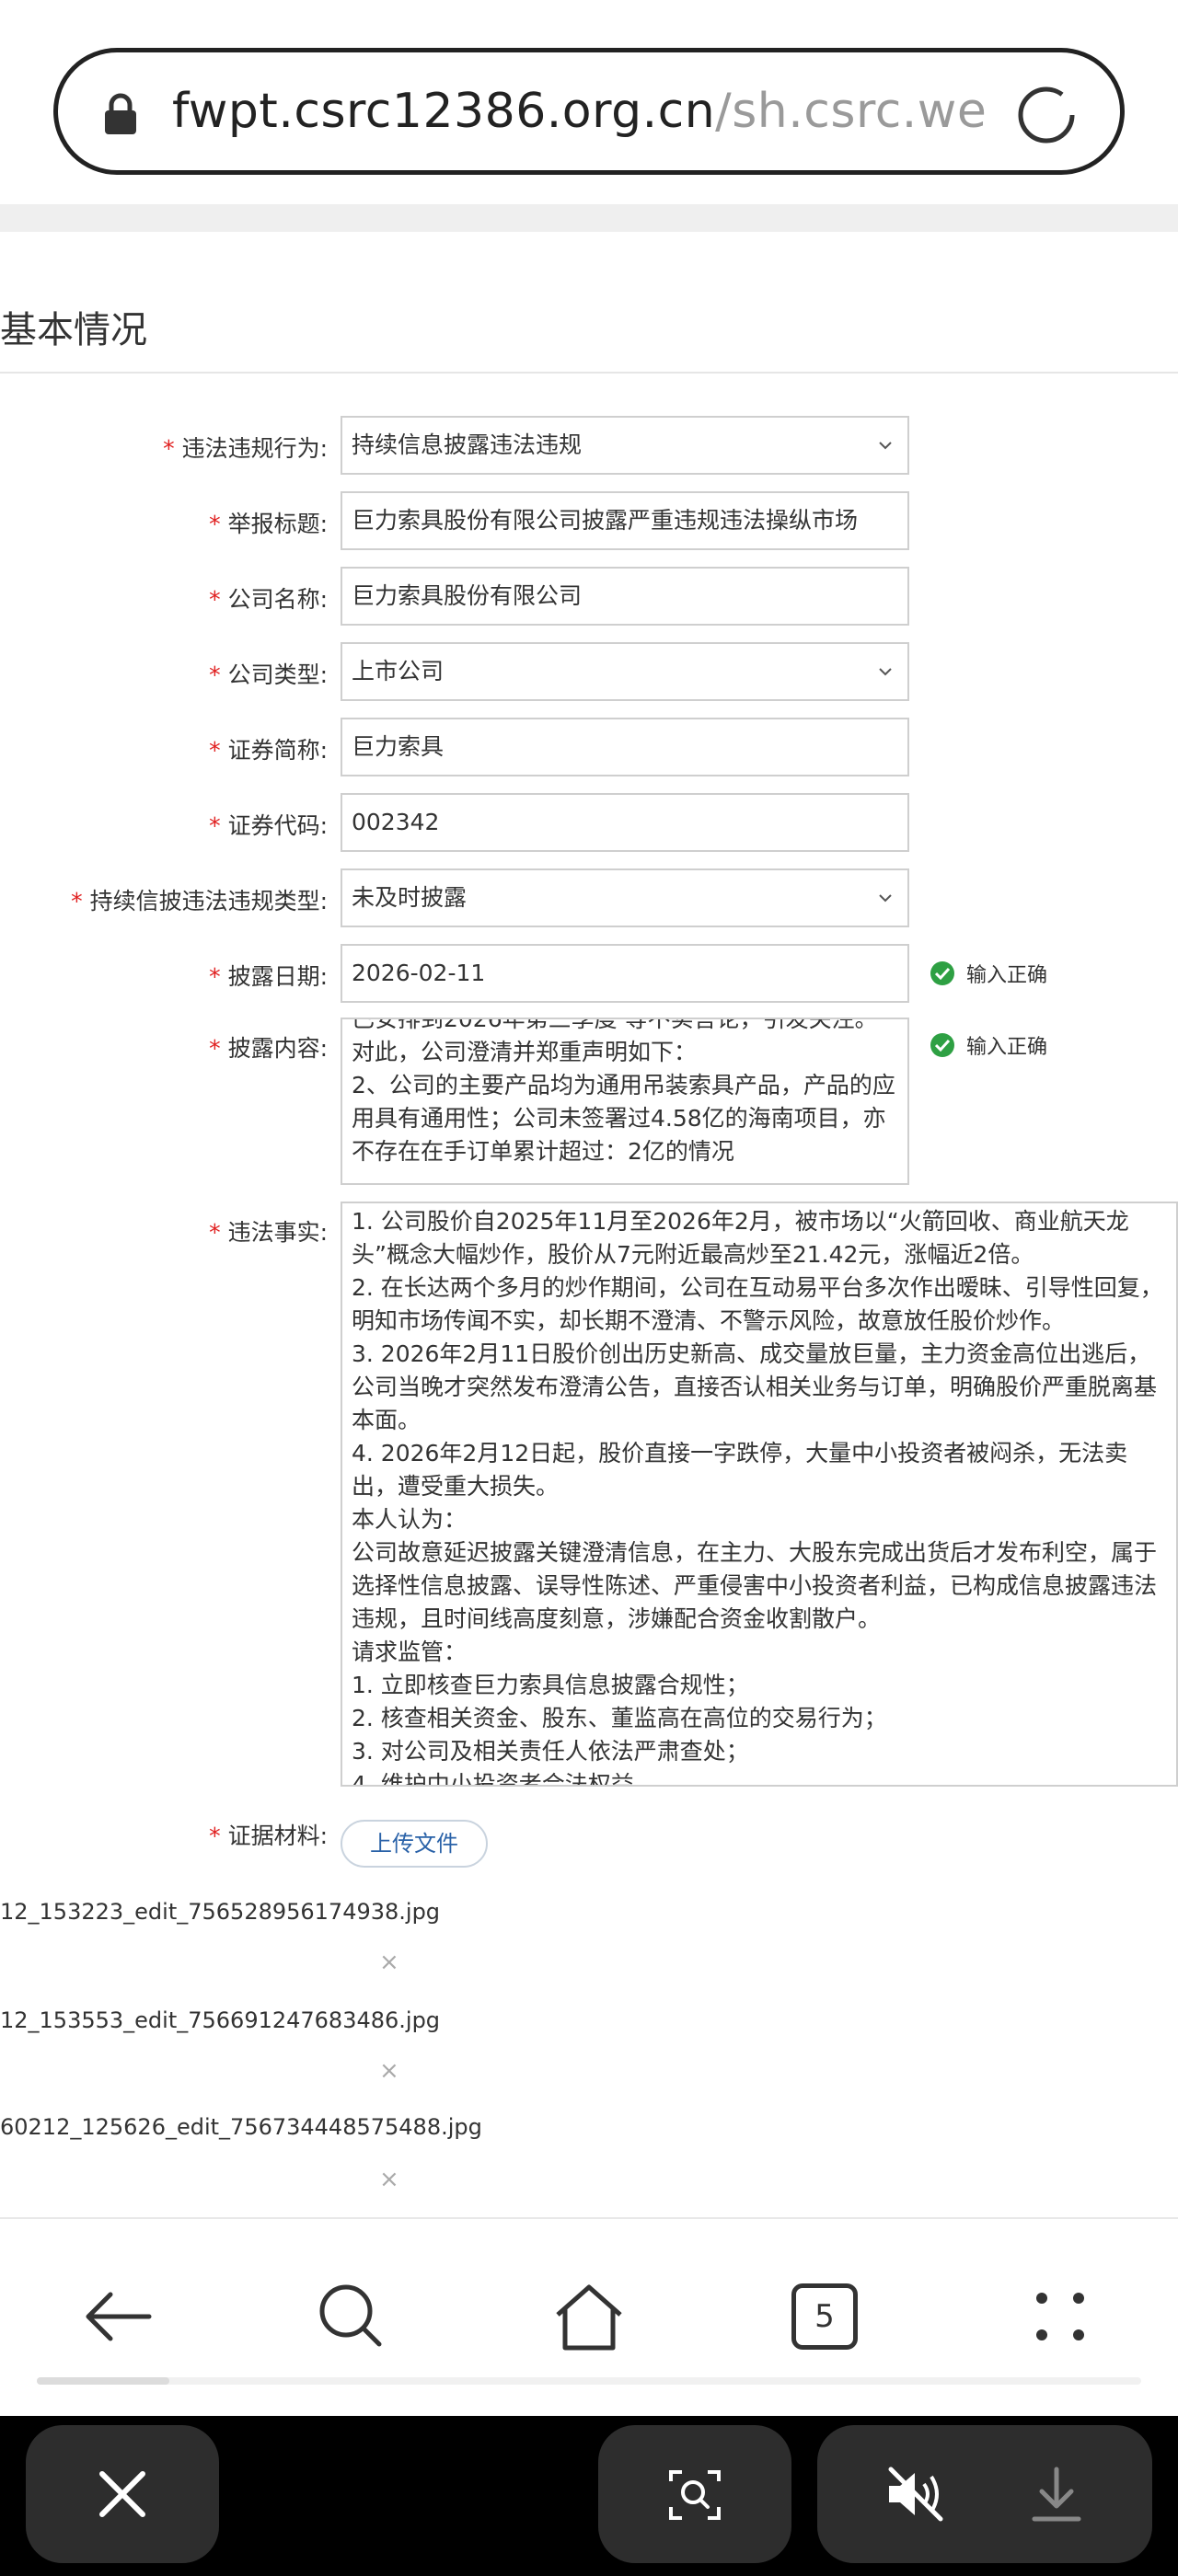  What do you see at coordinates (625, 974) in the screenshot?
I see `disclosure-date-input: 2026-02-11` at bounding box center [625, 974].